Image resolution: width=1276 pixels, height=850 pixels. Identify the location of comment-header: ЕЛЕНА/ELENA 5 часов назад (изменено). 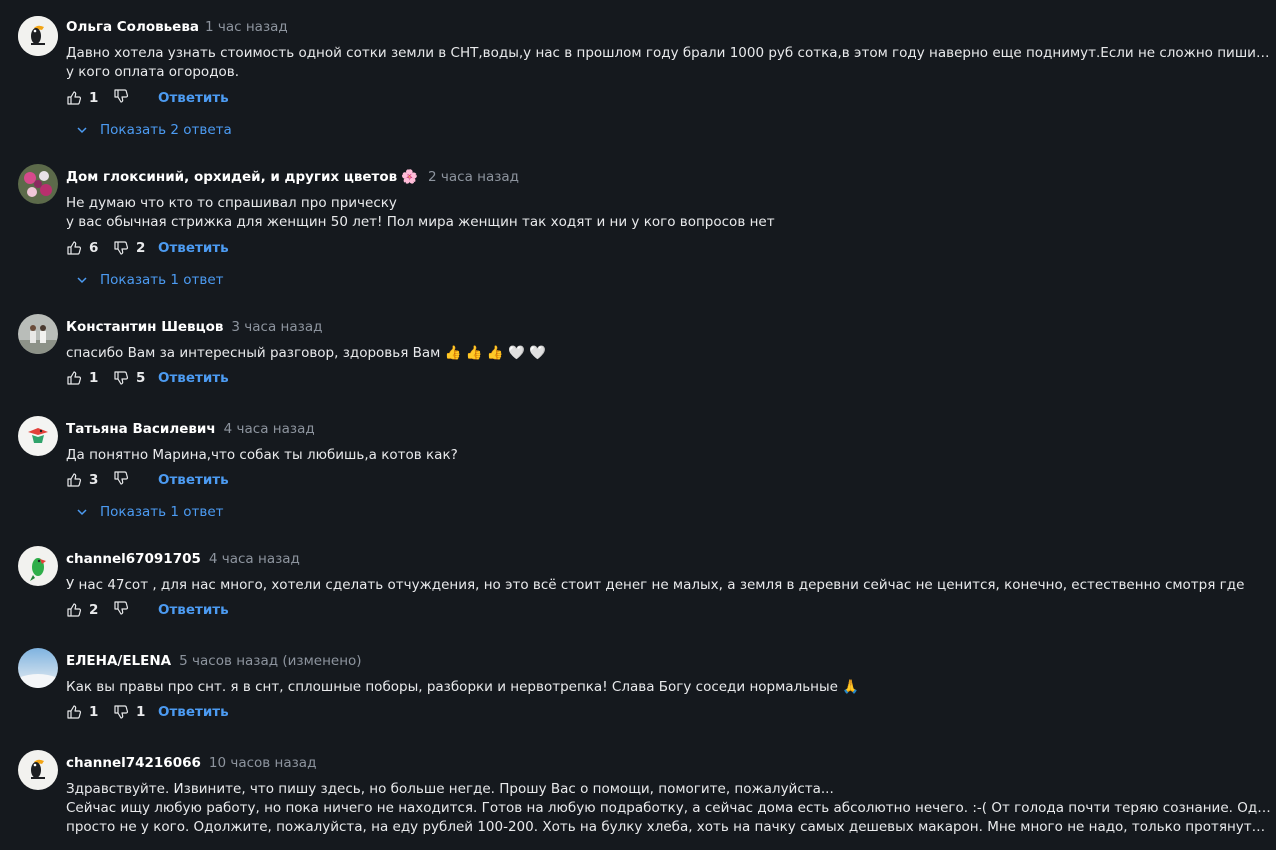
(214, 661).